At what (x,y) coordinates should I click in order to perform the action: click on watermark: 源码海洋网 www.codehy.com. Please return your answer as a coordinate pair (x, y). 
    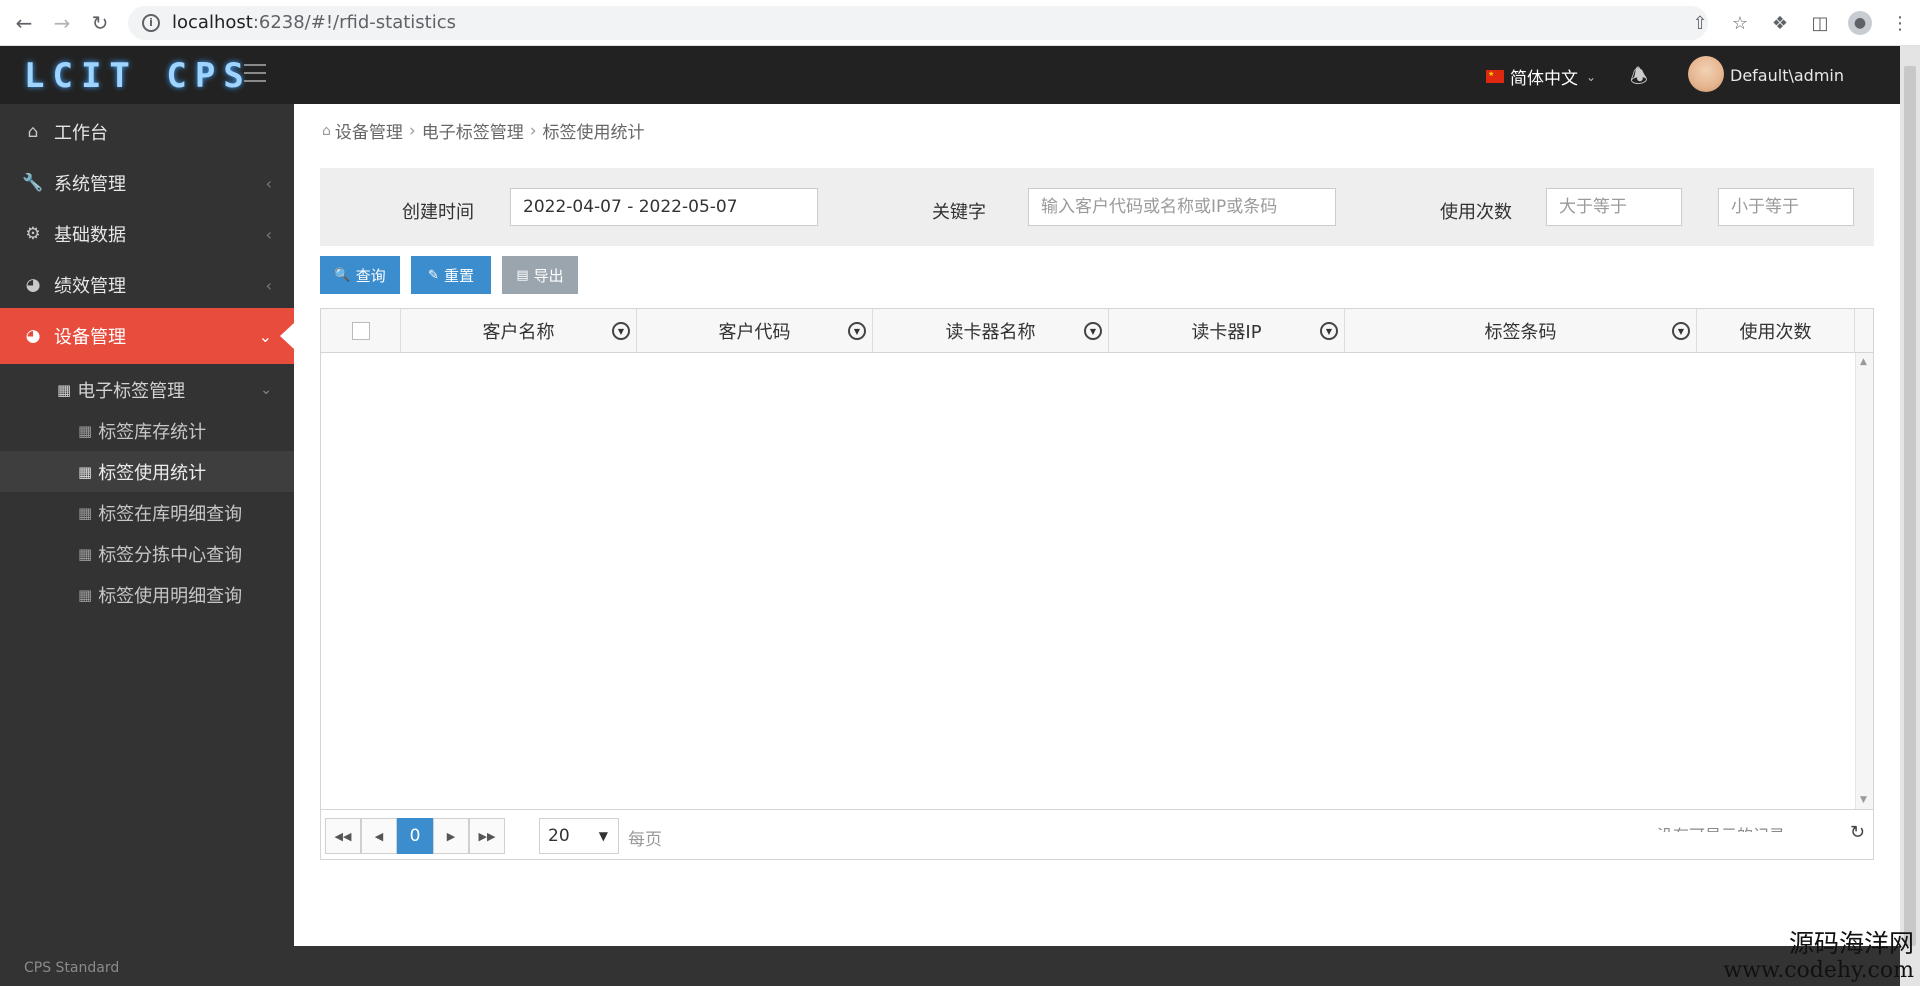
    Looking at the image, I should click on (1818, 957).